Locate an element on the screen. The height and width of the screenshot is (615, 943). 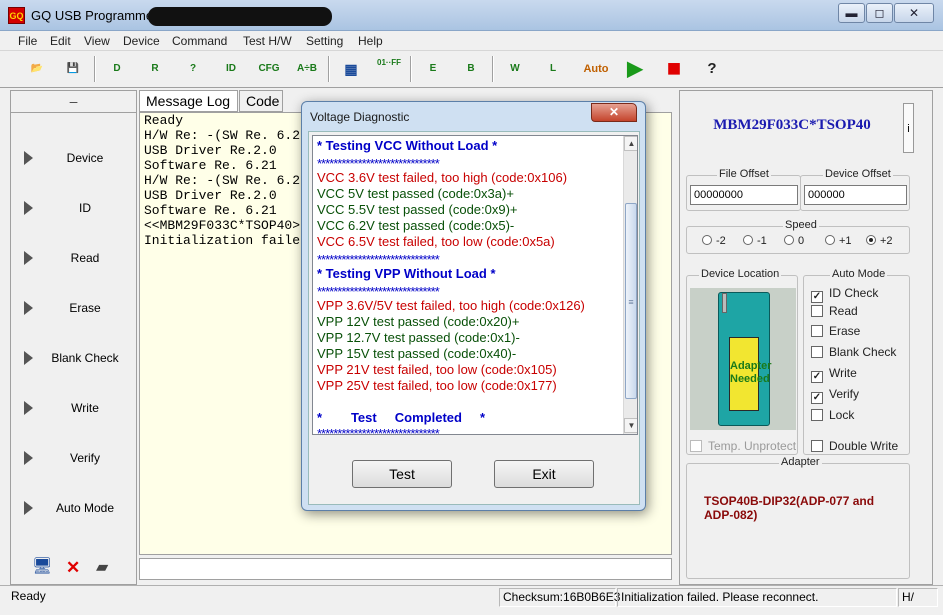
op-verify: Verify is located at coordinates (73, 459).